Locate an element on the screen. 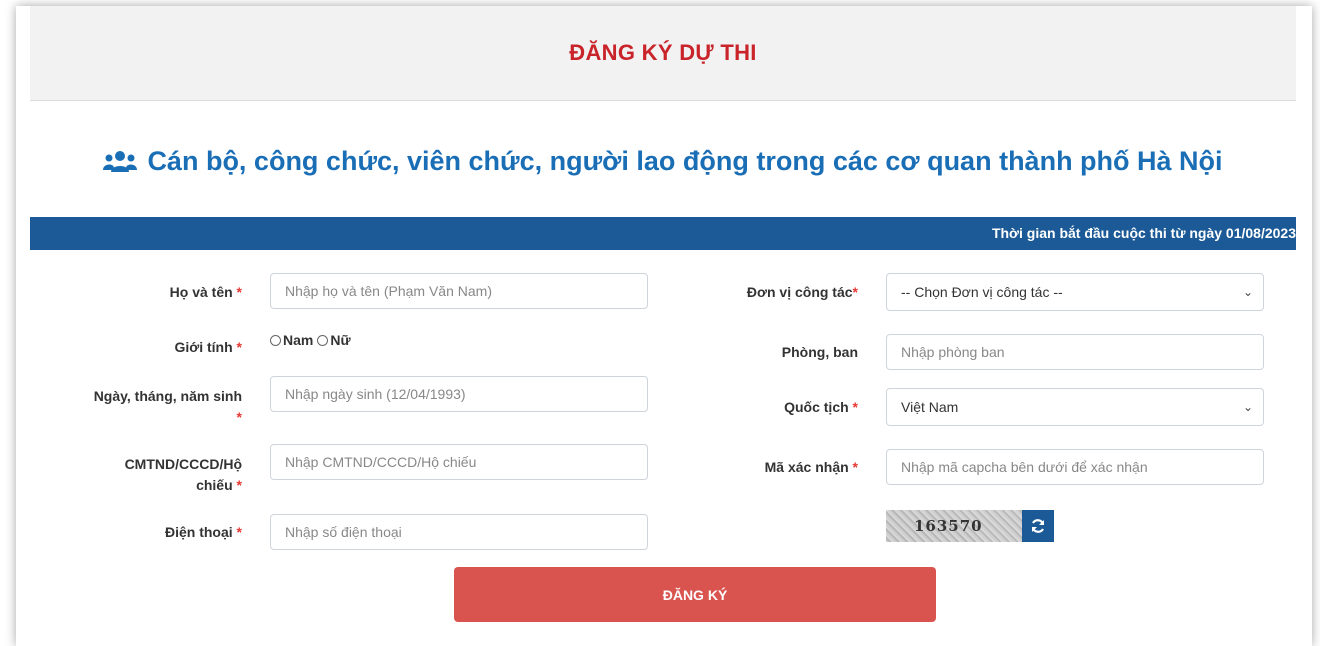 The image size is (1320, 646). captcha-code: 163570 is located at coordinates (948, 526).